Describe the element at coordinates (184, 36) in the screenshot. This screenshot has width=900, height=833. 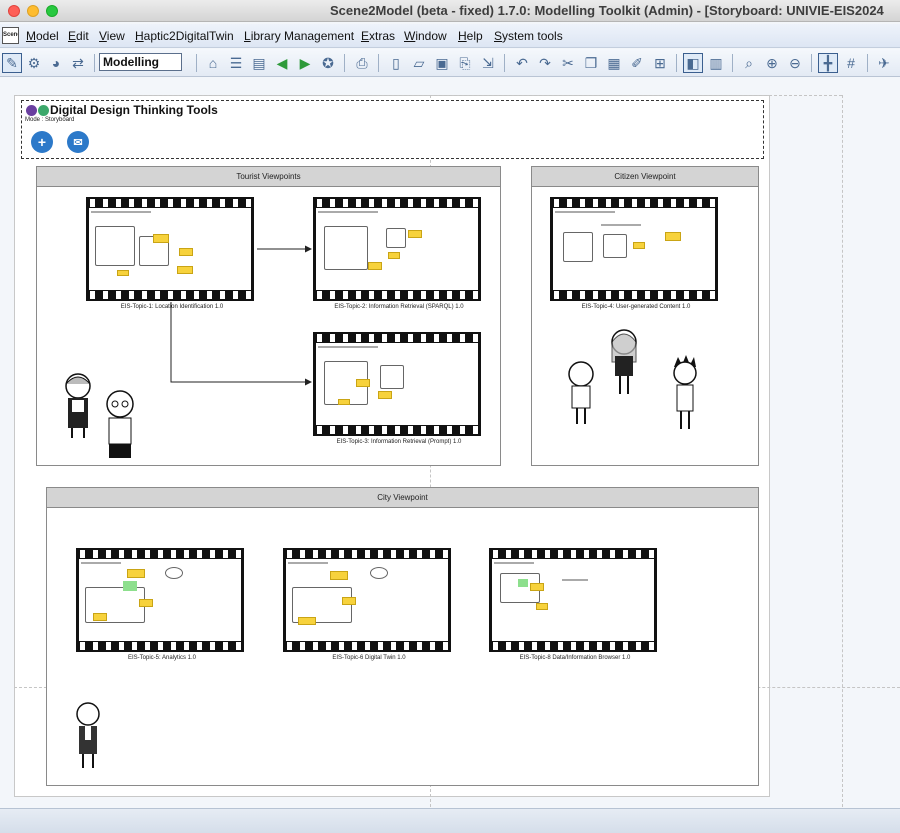
I see `menu-haptic2digitaltwin: Haptic2DigitalTwin` at that location.